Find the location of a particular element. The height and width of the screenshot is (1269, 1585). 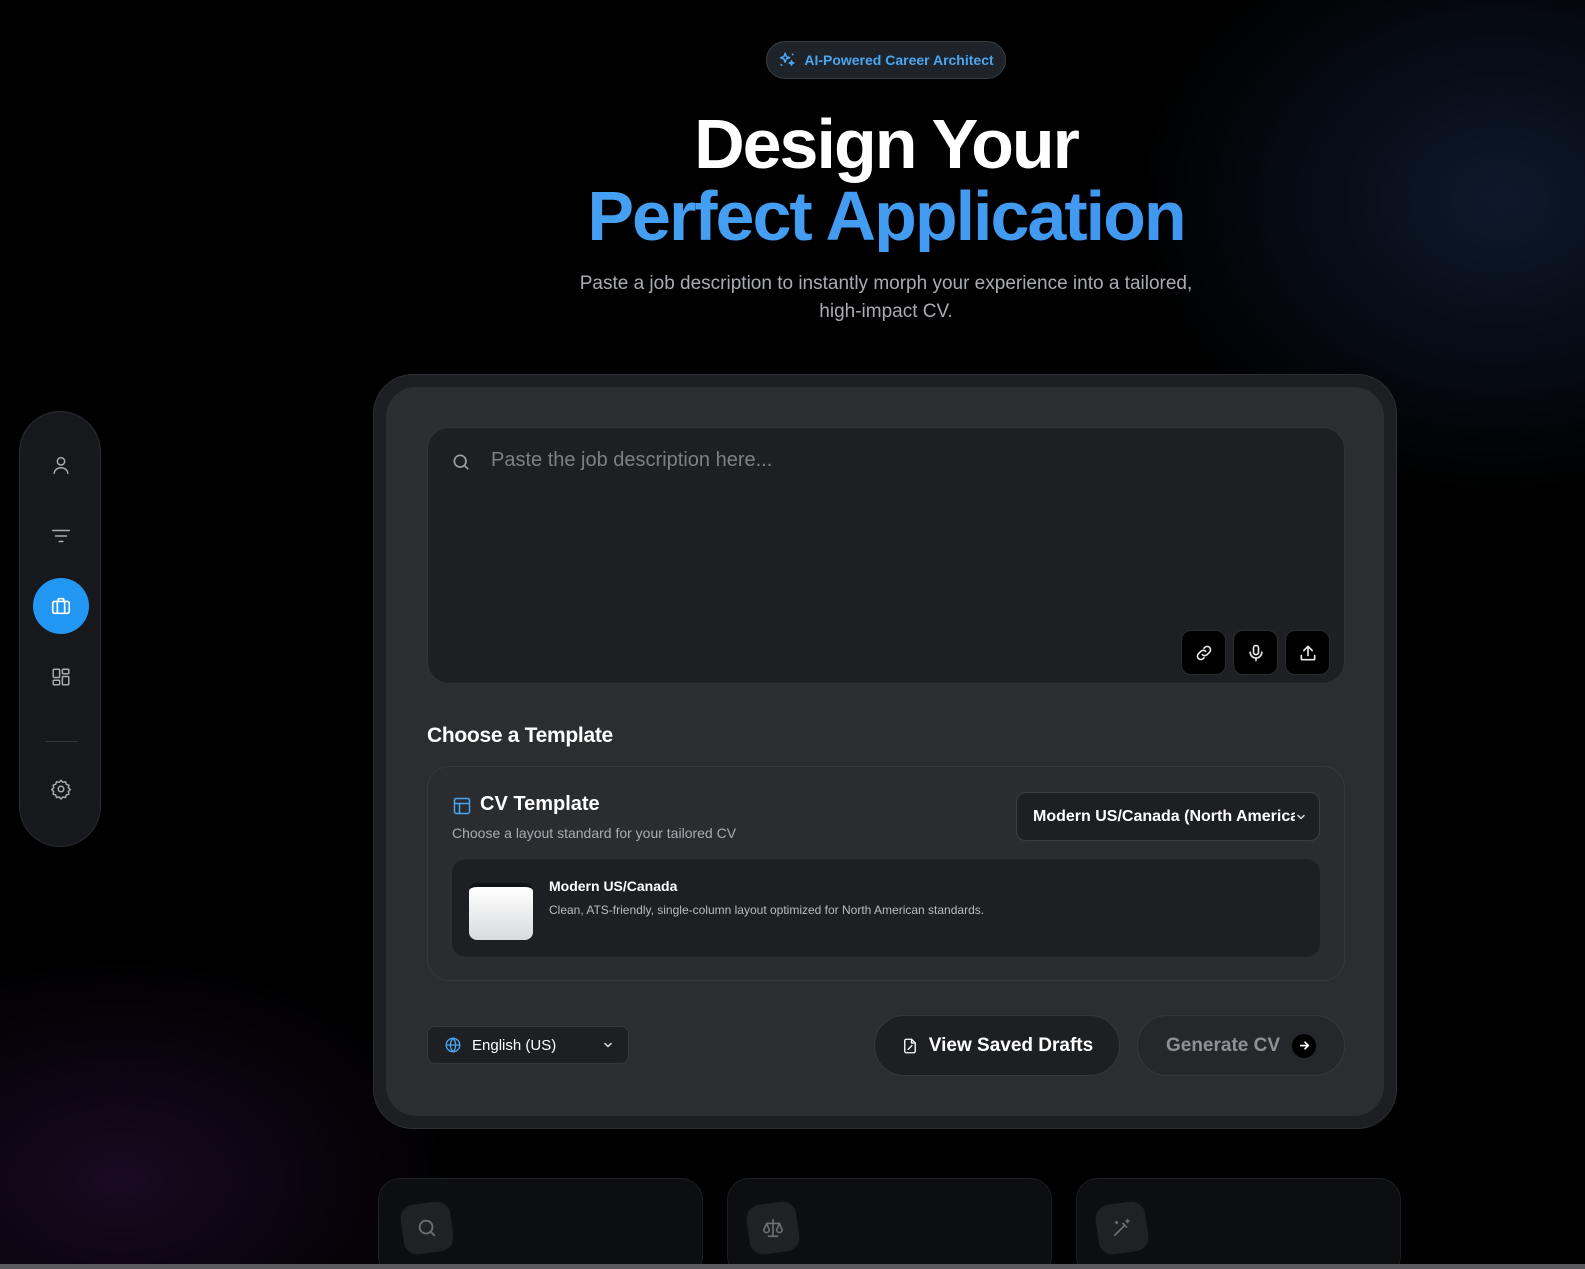

sidebar-divider is located at coordinates (61, 741).